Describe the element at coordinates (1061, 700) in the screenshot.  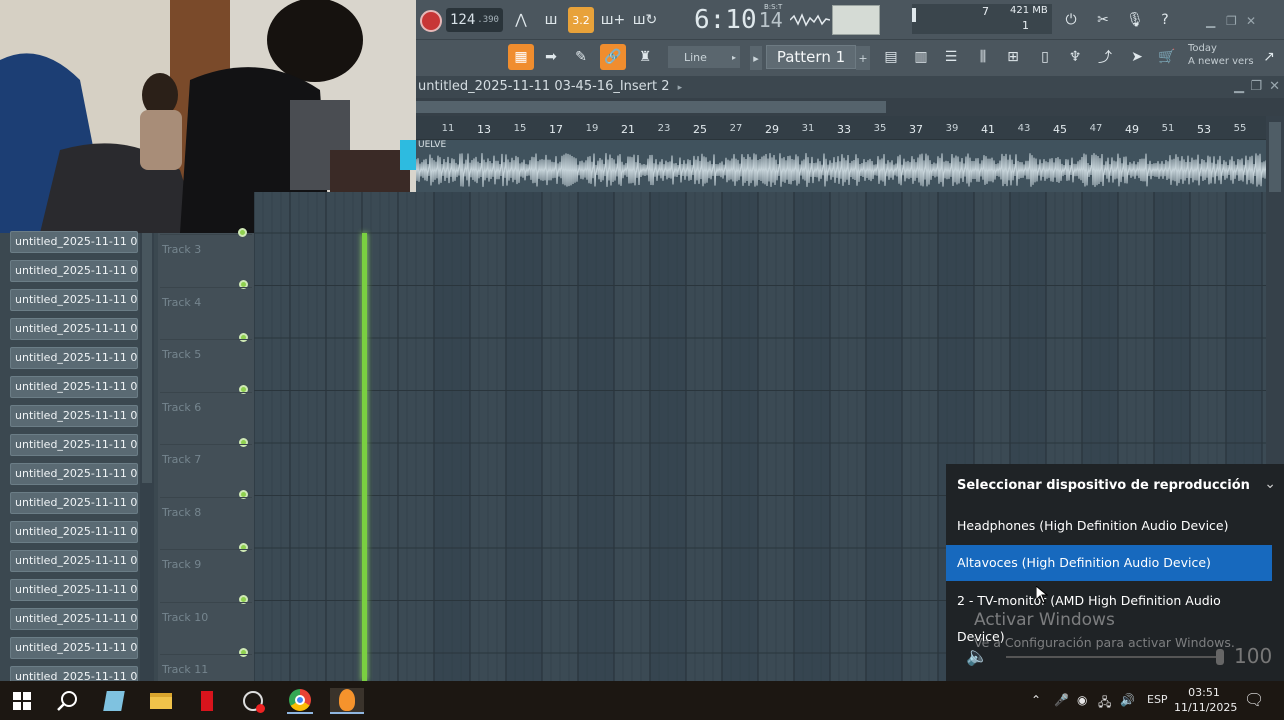
I see `tray-mic: 🎤` at that location.